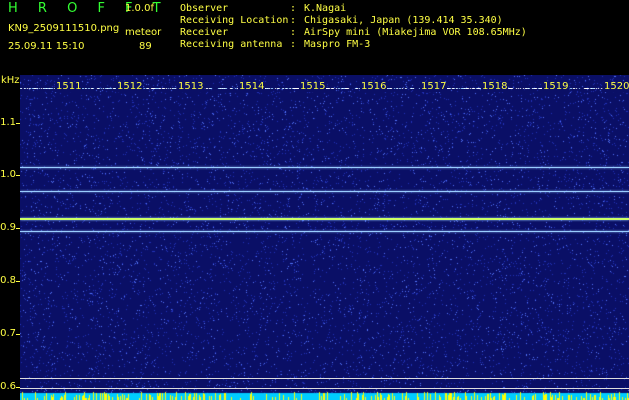 The height and width of the screenshot is (400, 629). I want to click on file-name: KN9_2509111510.png, so click(64, 28).